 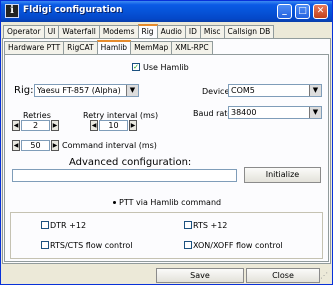 I want to click on tab-memmap: MemMap, so click(x=151, y=47).